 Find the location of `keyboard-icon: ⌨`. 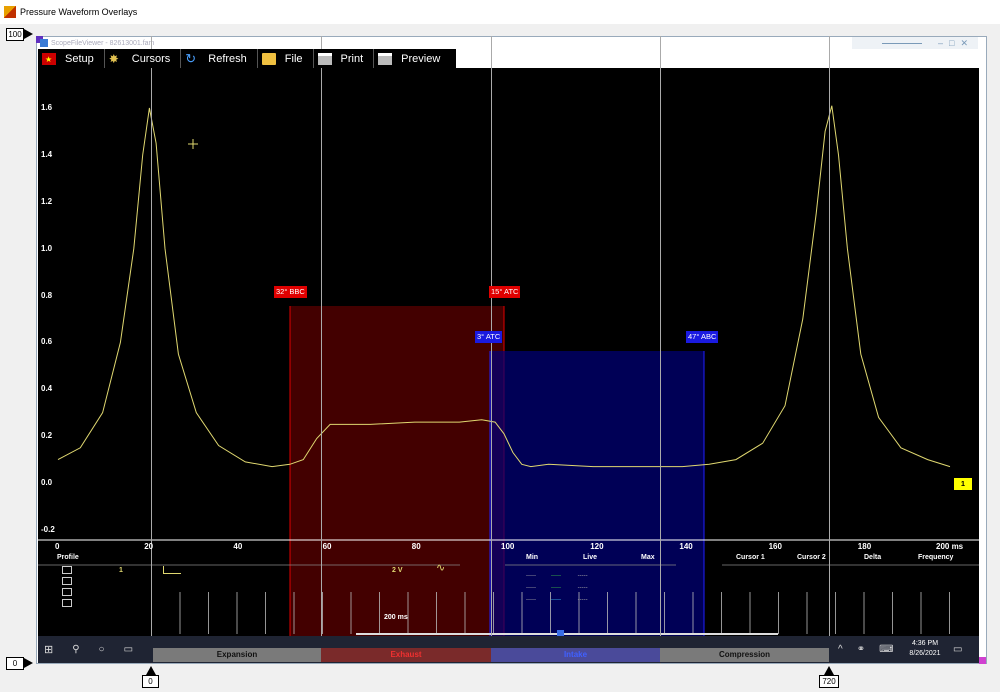

keyboard-icon: ⌨ is located at coordinates (886, 649).